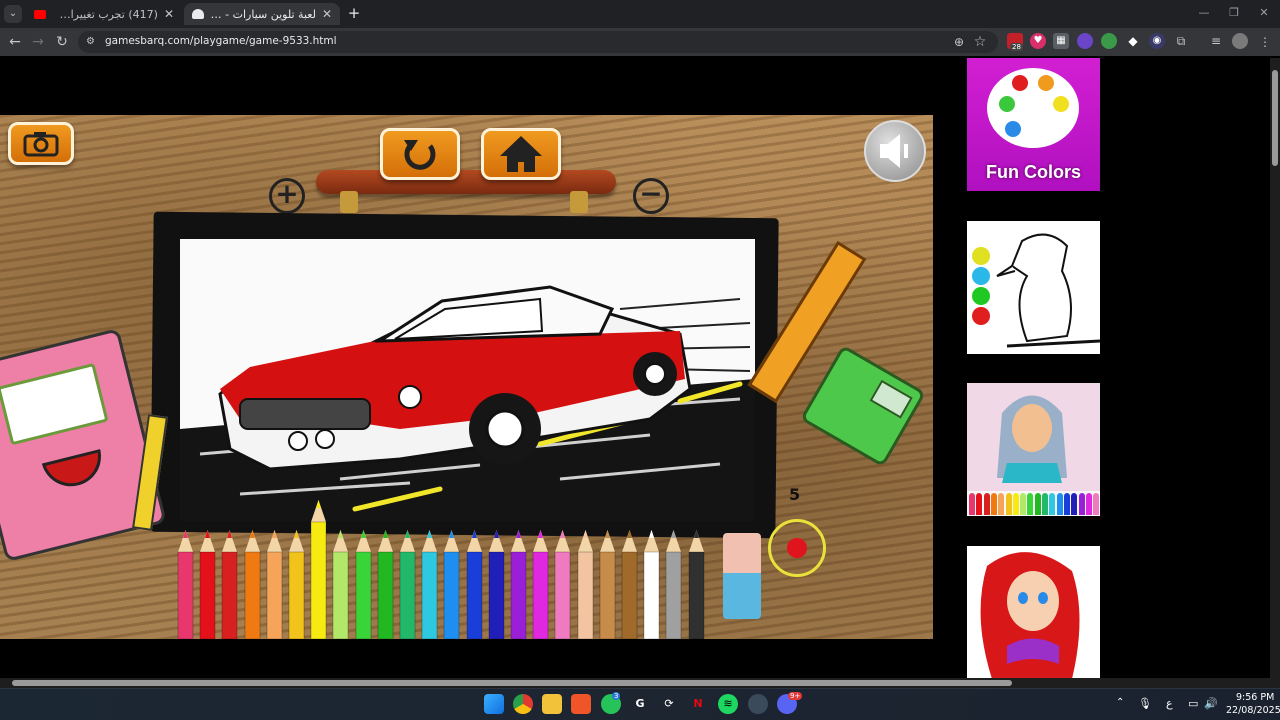 Image resolution: width=1280 pixels, height=720 pixels. I want to click on eraser-tool, so click(742, 576).